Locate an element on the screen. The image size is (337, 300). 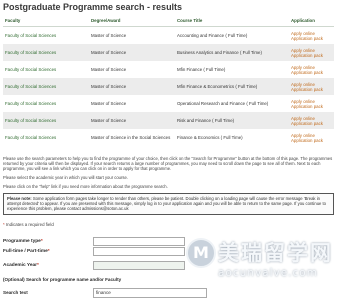
header-degree: Degree/Award is located at coordinates (132, 21).